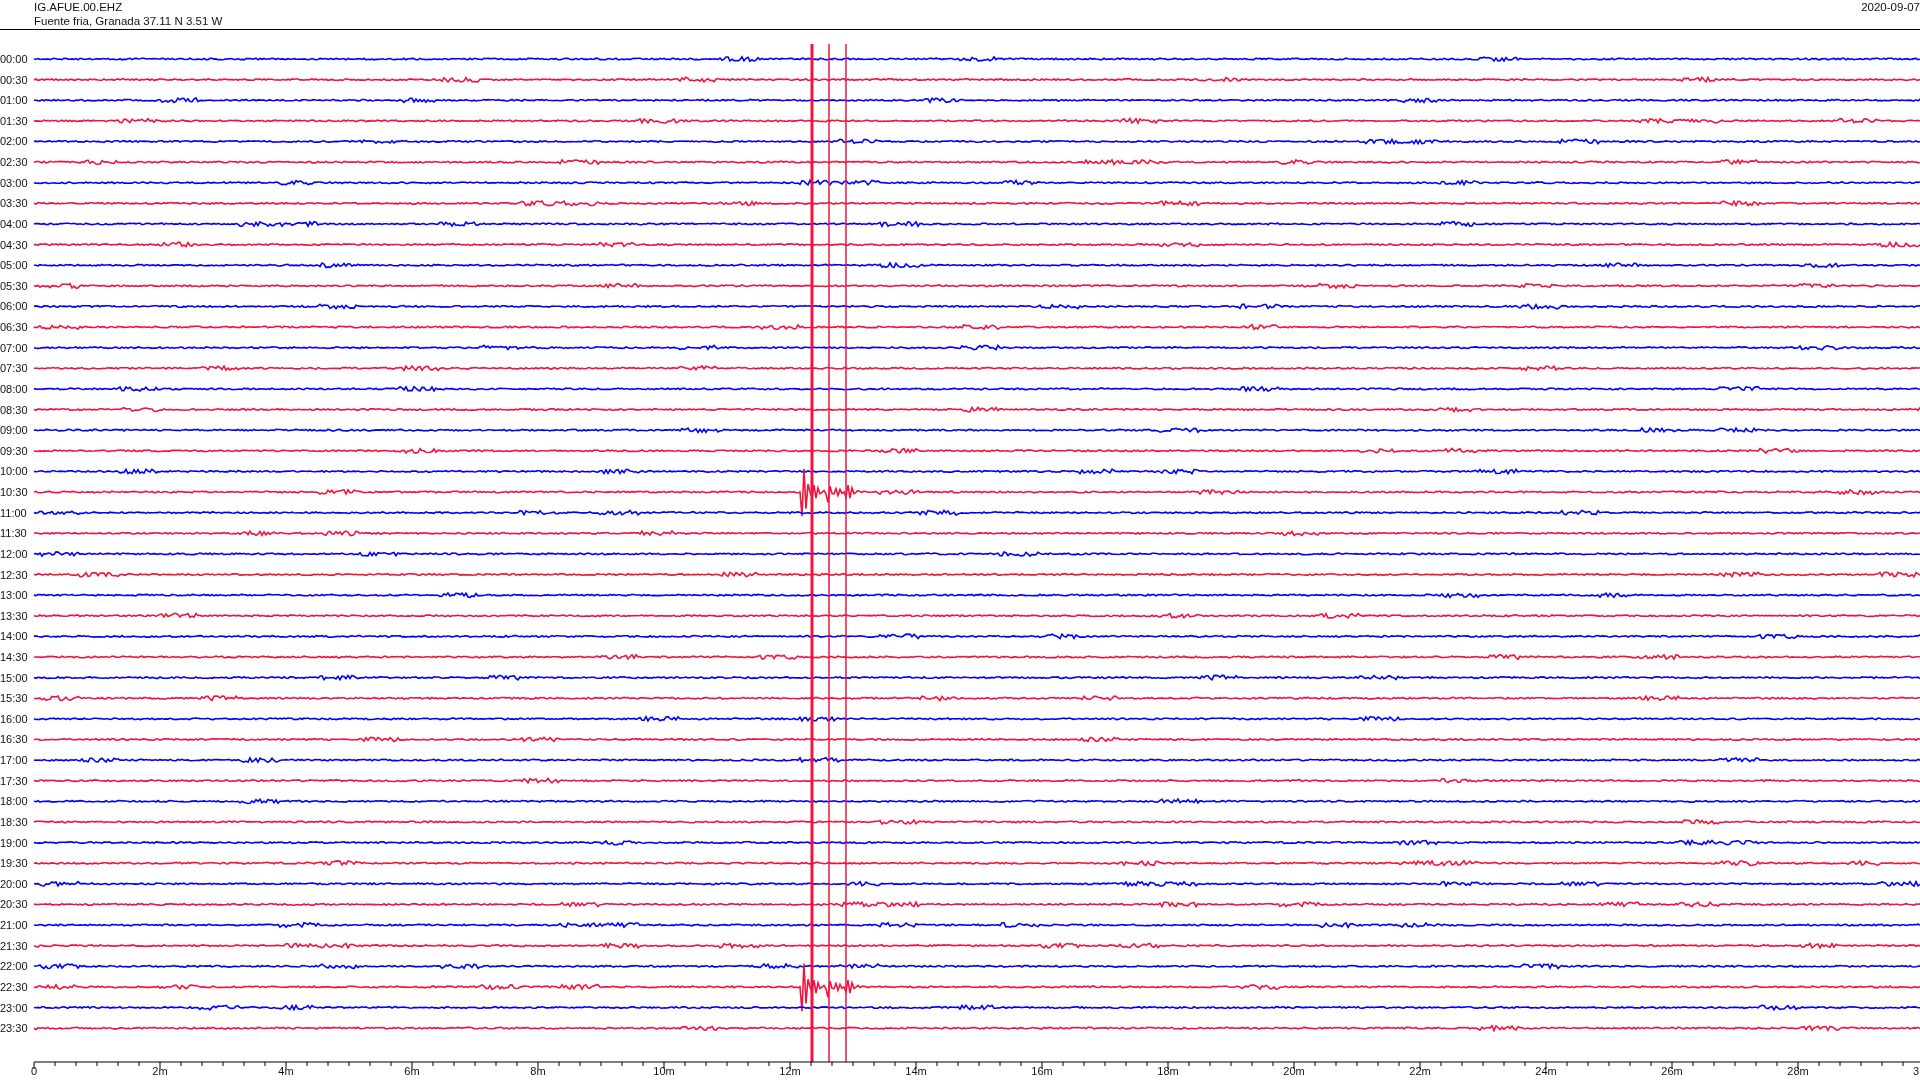  I want to click on time-label: 06:30, so click(14, 327).